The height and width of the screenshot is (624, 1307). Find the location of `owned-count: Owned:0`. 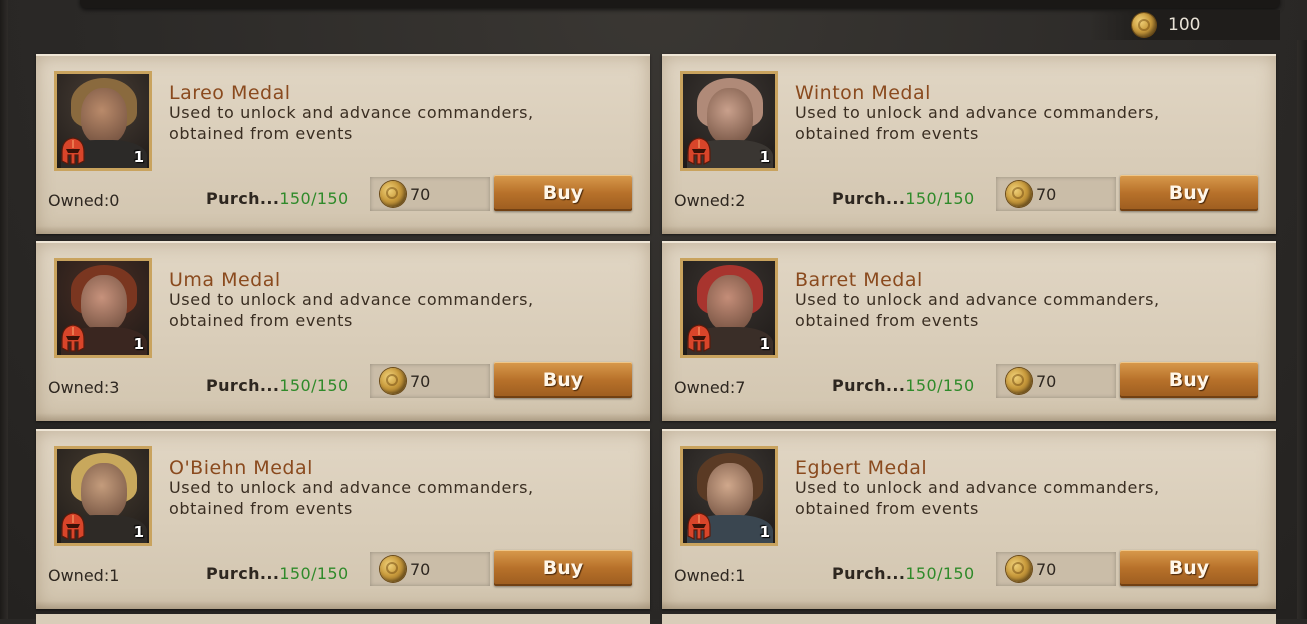

owned-count: Owned:0 is located at coordinates (84, 200).